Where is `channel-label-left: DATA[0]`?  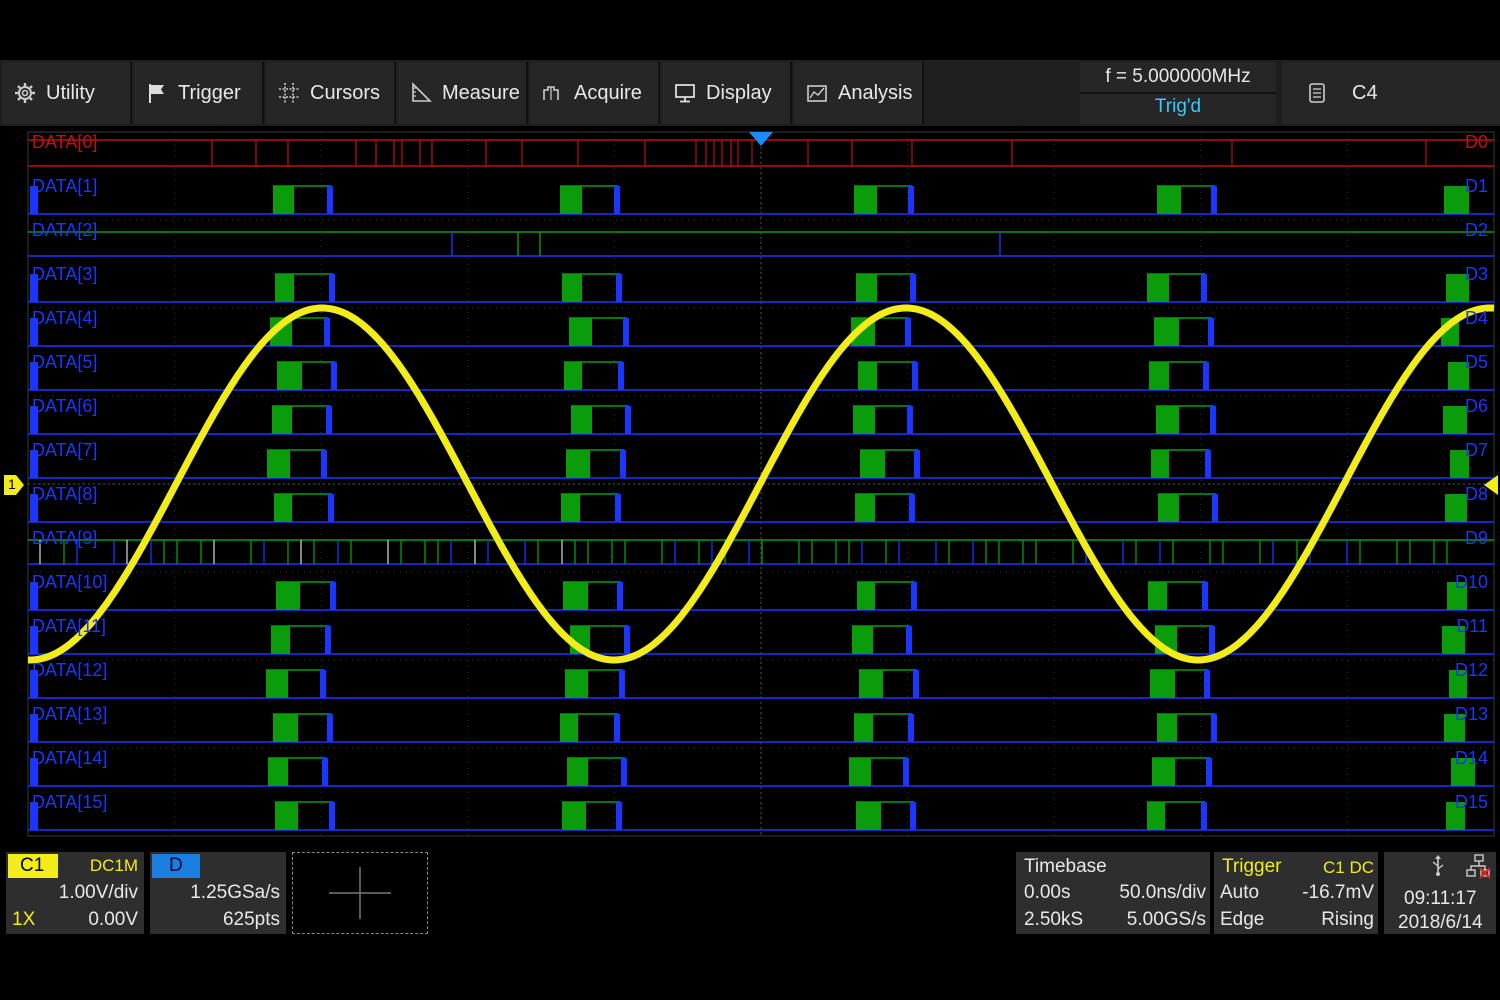
channel-label-left: DATA[0] is located at coordinates (65, 142).